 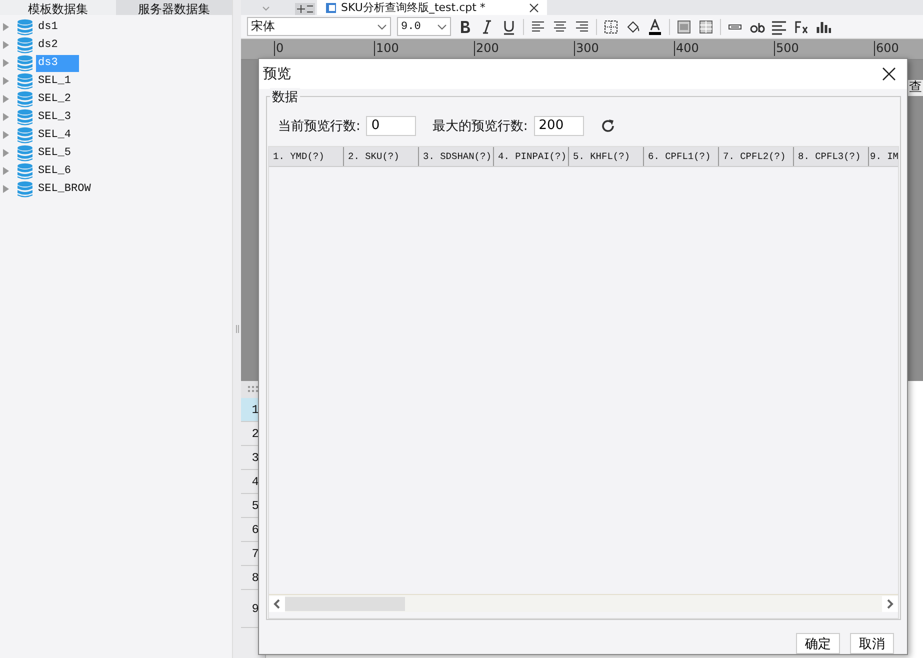 I want to click on current-rows-field: 0, so click(x=391, y=126).